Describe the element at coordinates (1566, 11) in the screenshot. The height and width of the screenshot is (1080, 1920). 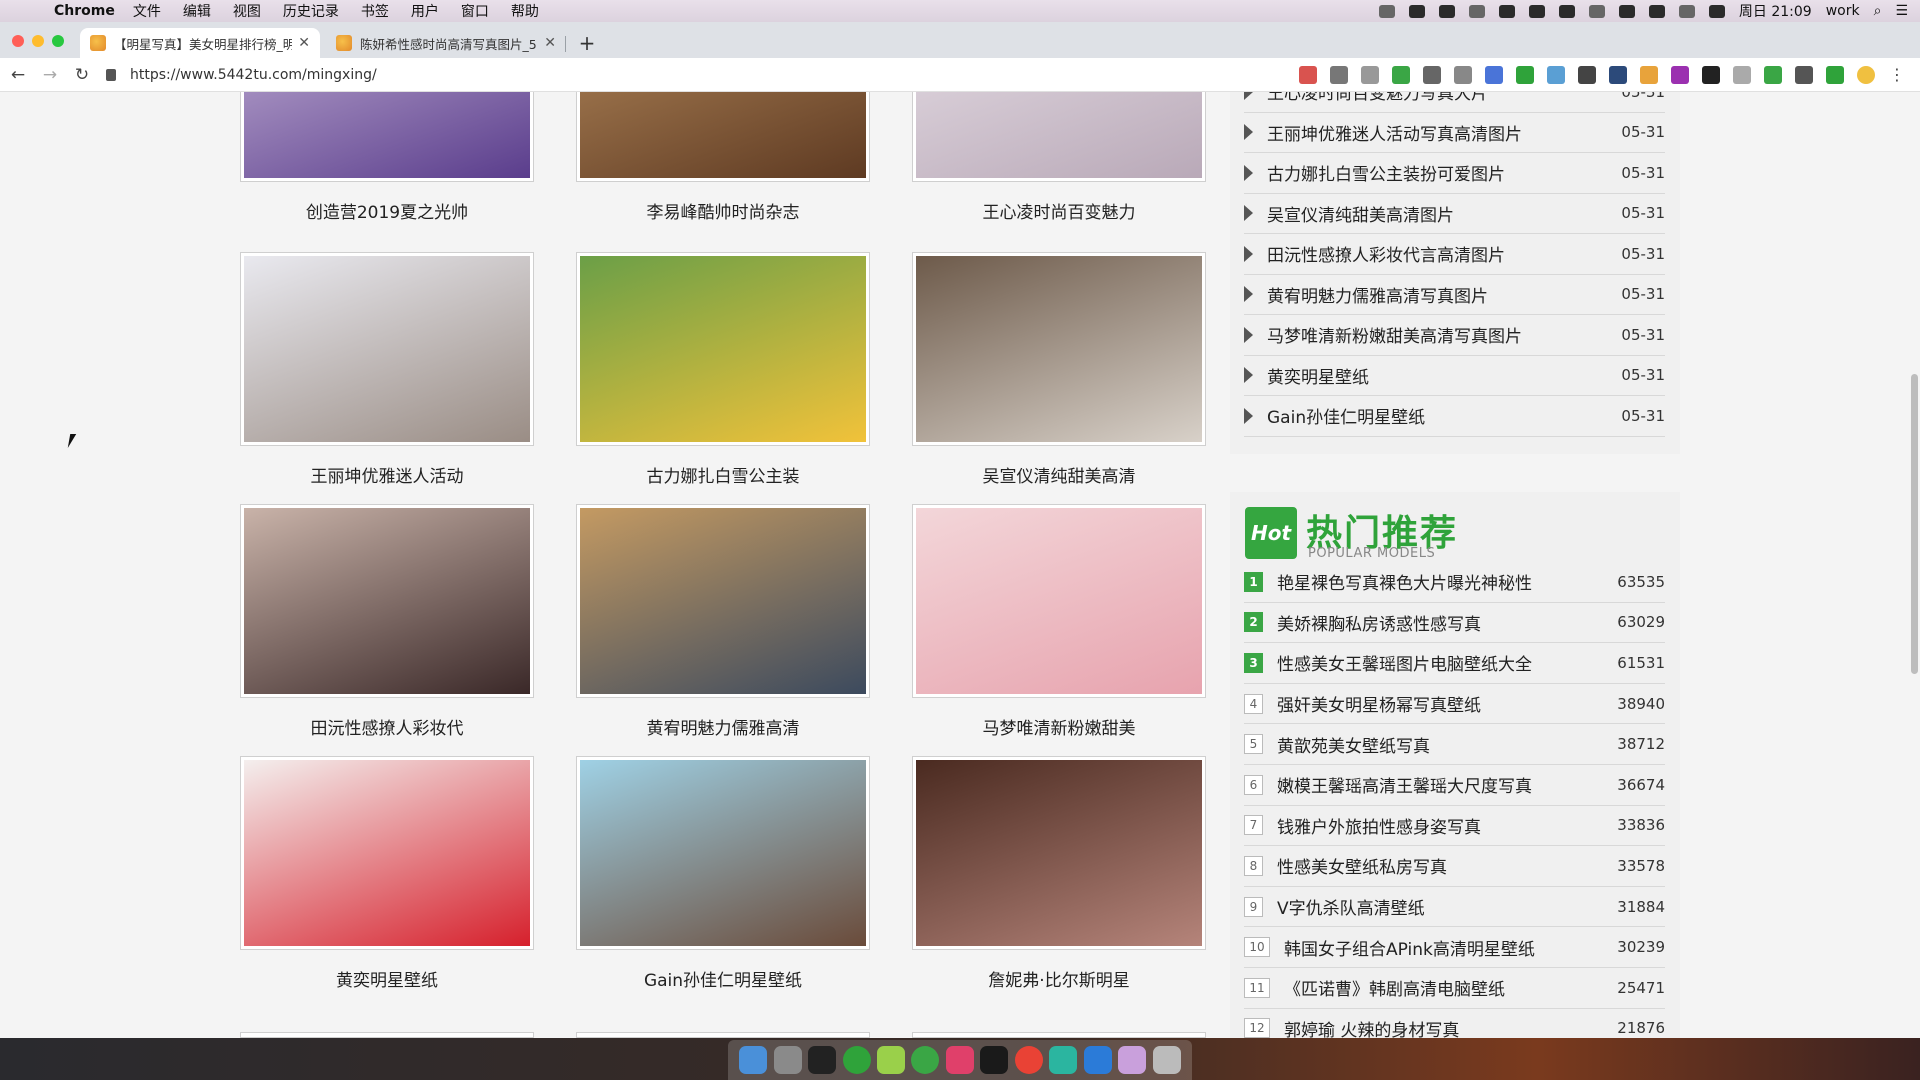
I see `display-icon` at that location.